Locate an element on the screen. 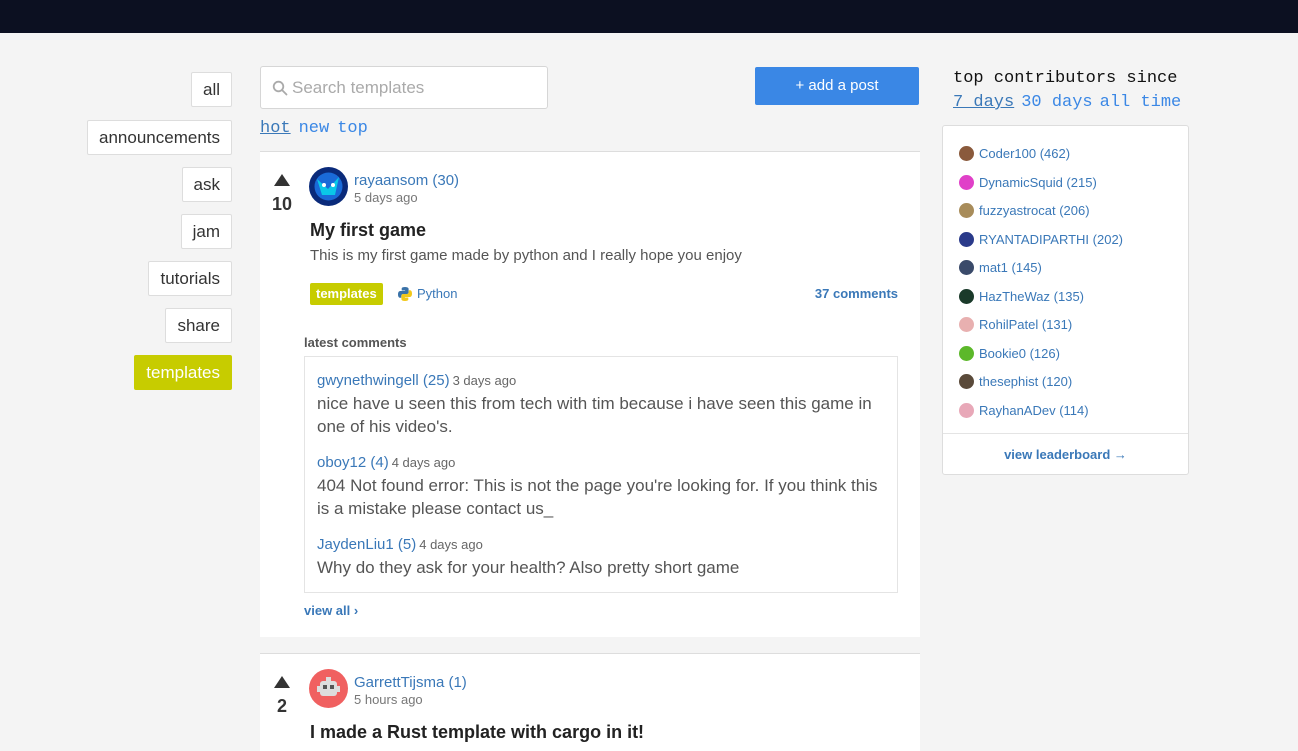  contributor-item: Coder100 (462) is located at coordinates (1014, 153).